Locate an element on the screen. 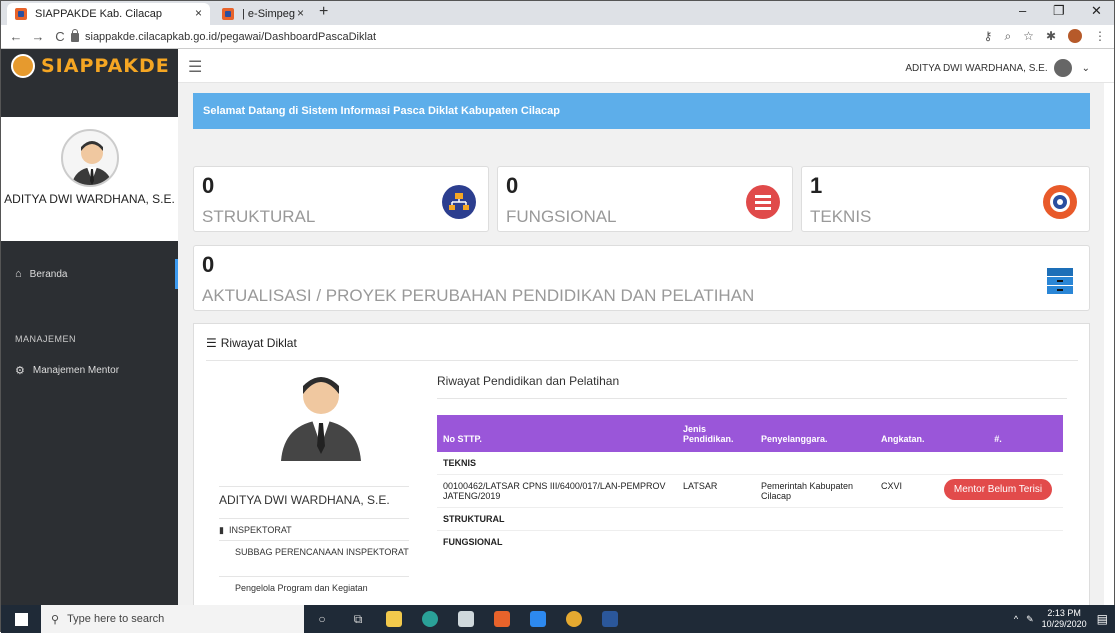 The height and width of the screenshot is (633, 1115). stat-teknis: 1 TEKNIS is located at coordinates (945, 199).